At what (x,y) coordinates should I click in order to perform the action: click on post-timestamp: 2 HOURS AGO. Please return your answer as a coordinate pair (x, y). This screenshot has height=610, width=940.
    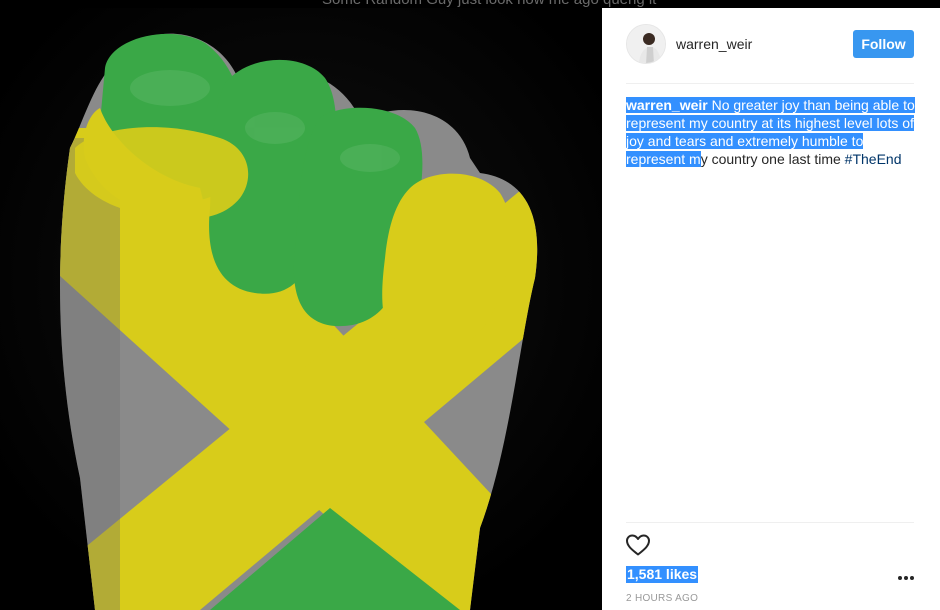
    Looking at the image, I should click on (662, 598).